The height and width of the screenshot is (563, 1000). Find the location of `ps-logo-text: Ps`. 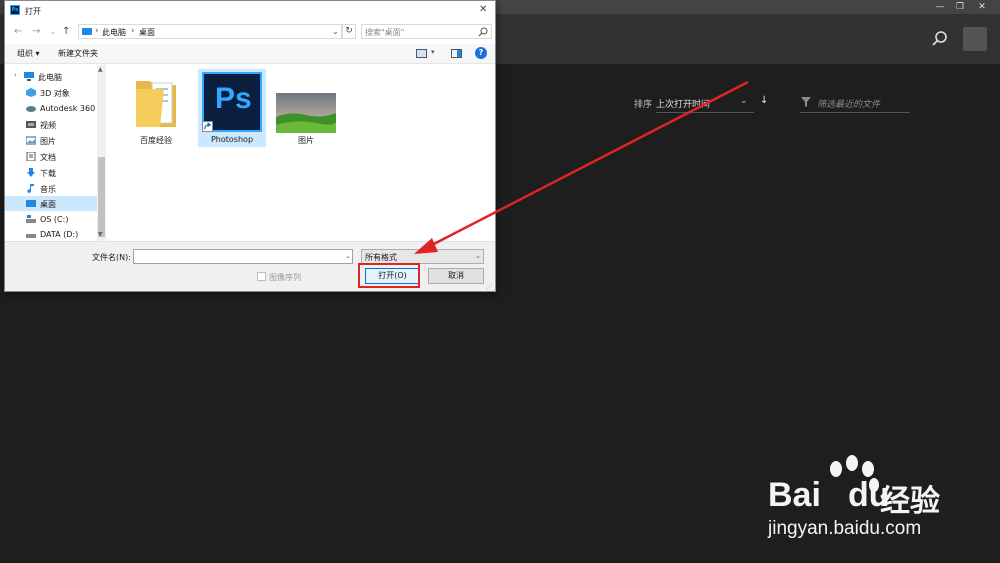

ps-logo-text: Ps is located at coordinates (233, 98).